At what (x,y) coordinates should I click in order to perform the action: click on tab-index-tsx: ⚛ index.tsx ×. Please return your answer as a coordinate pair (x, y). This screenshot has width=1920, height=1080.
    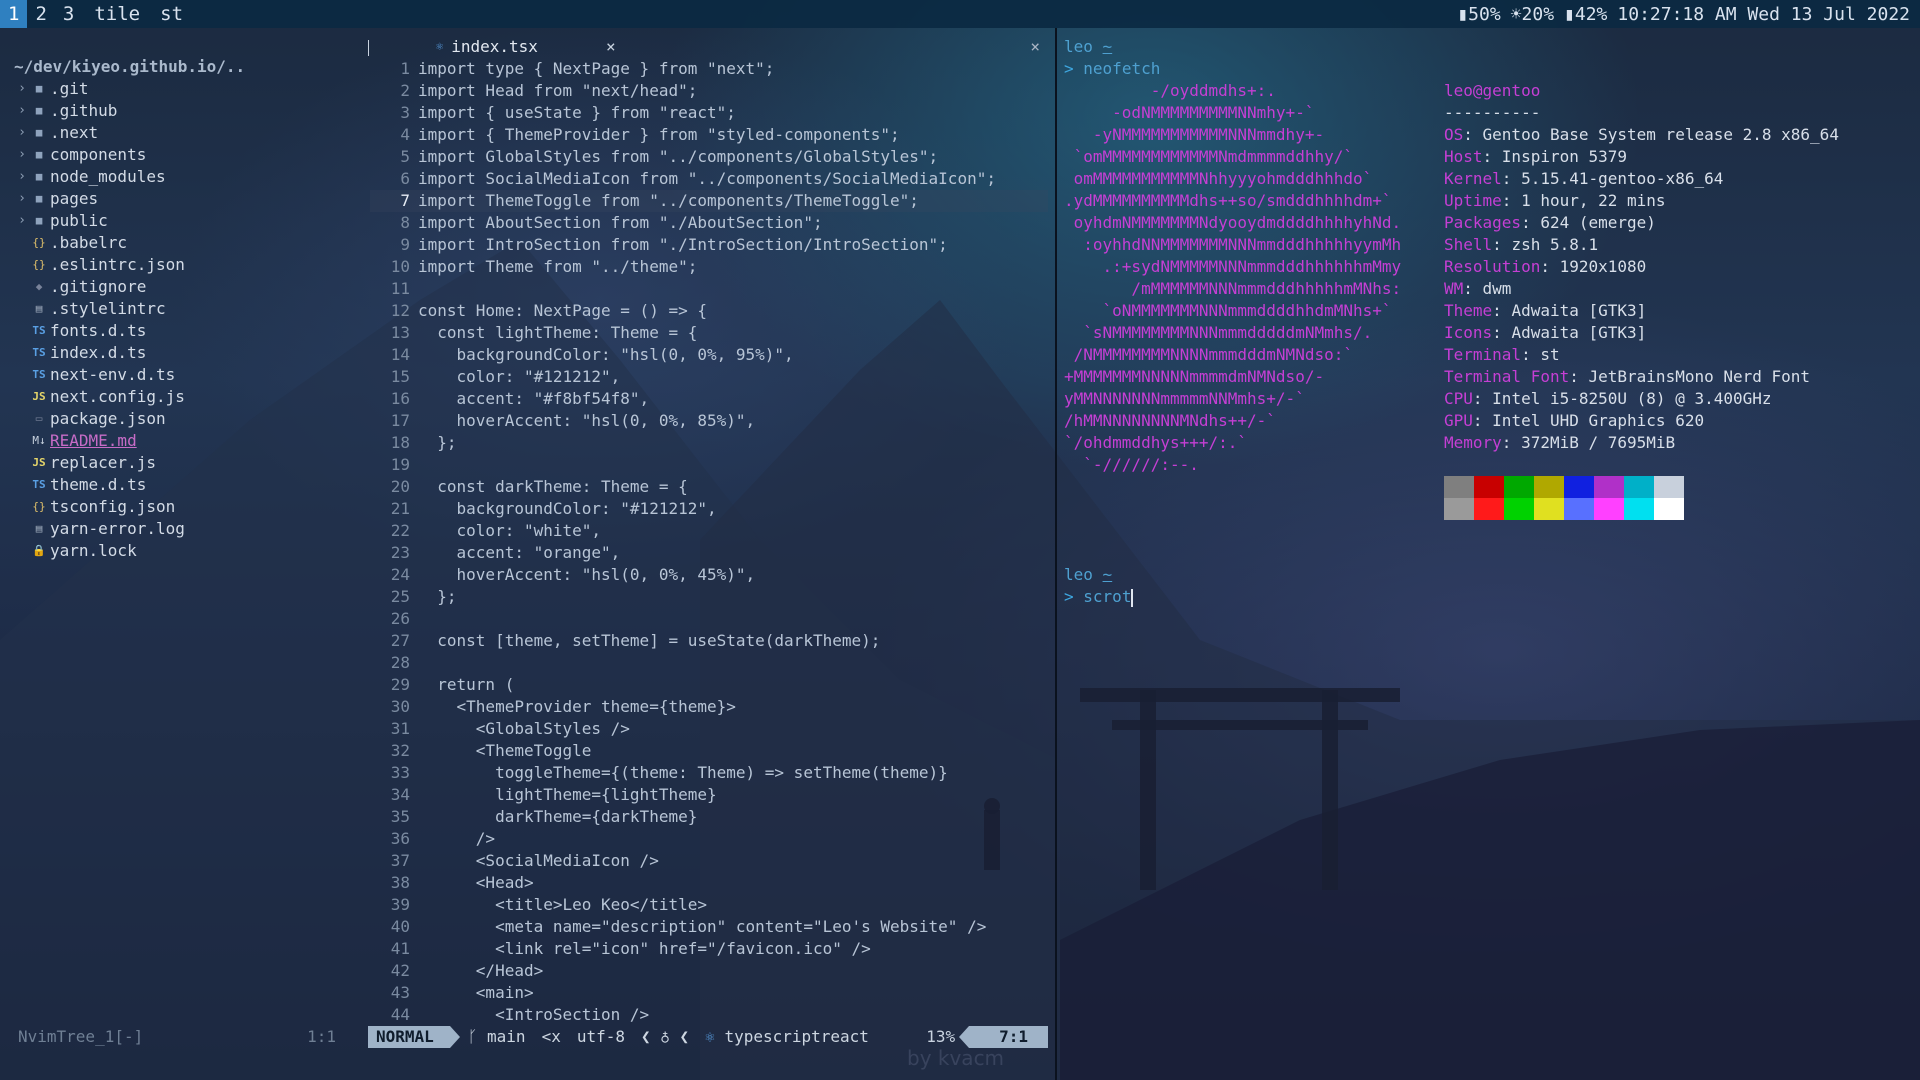
    Looking at the image, I should click on (498, 46).